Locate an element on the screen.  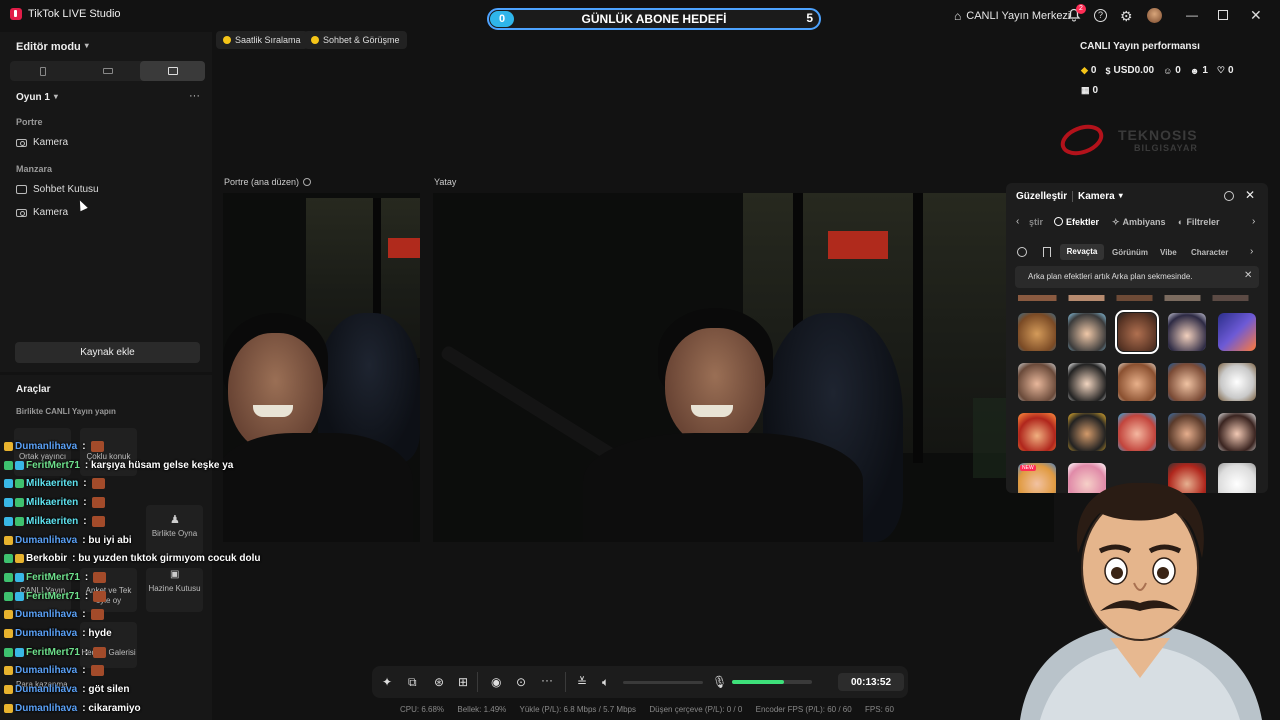
speaker-volume-slider is located at coordinates (663, 682).